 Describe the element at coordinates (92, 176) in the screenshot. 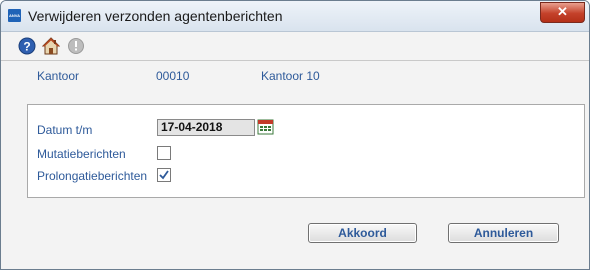

I see `prolongatie-label: Prolongatieberichten` at that location.